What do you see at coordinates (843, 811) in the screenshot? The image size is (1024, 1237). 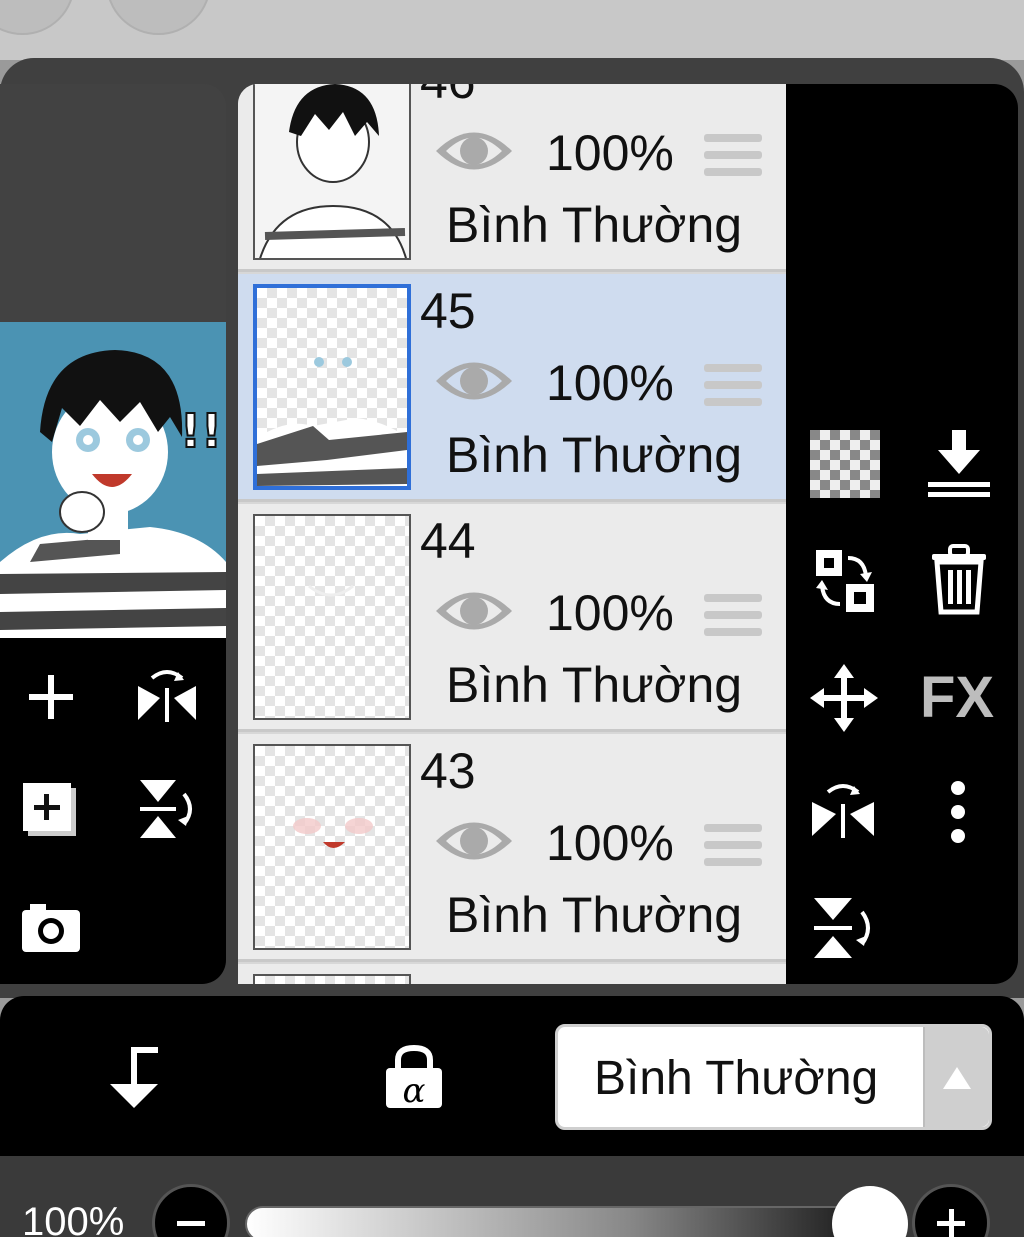 I see `flip-horizontal-icon-right` at bounding box center [843, 811].